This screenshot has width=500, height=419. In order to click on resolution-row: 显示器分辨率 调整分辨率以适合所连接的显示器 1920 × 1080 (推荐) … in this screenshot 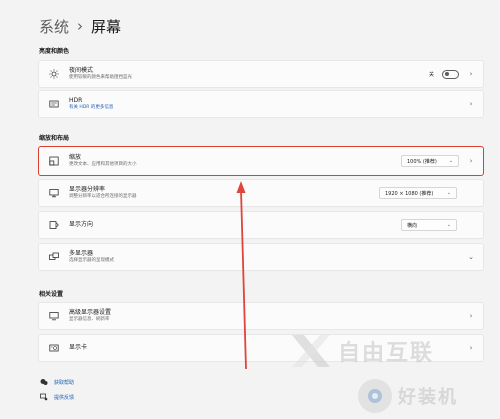, I will do `click(261, 193)`.